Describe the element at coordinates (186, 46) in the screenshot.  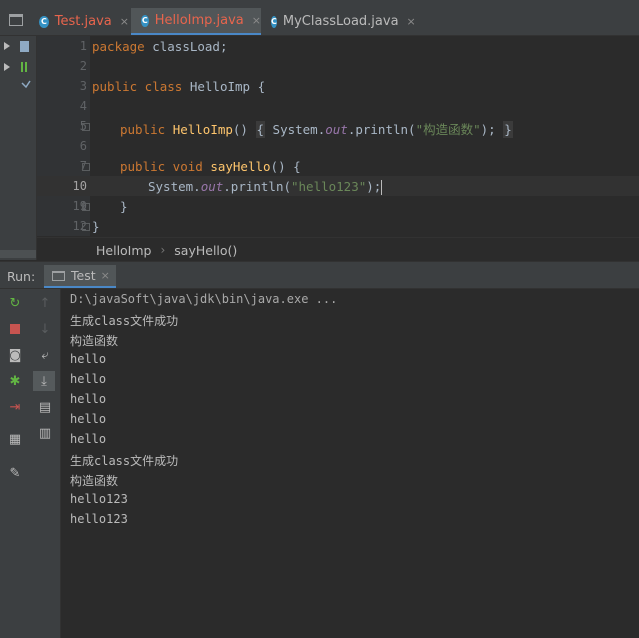
I see `code-text: classLoad;` at that location.